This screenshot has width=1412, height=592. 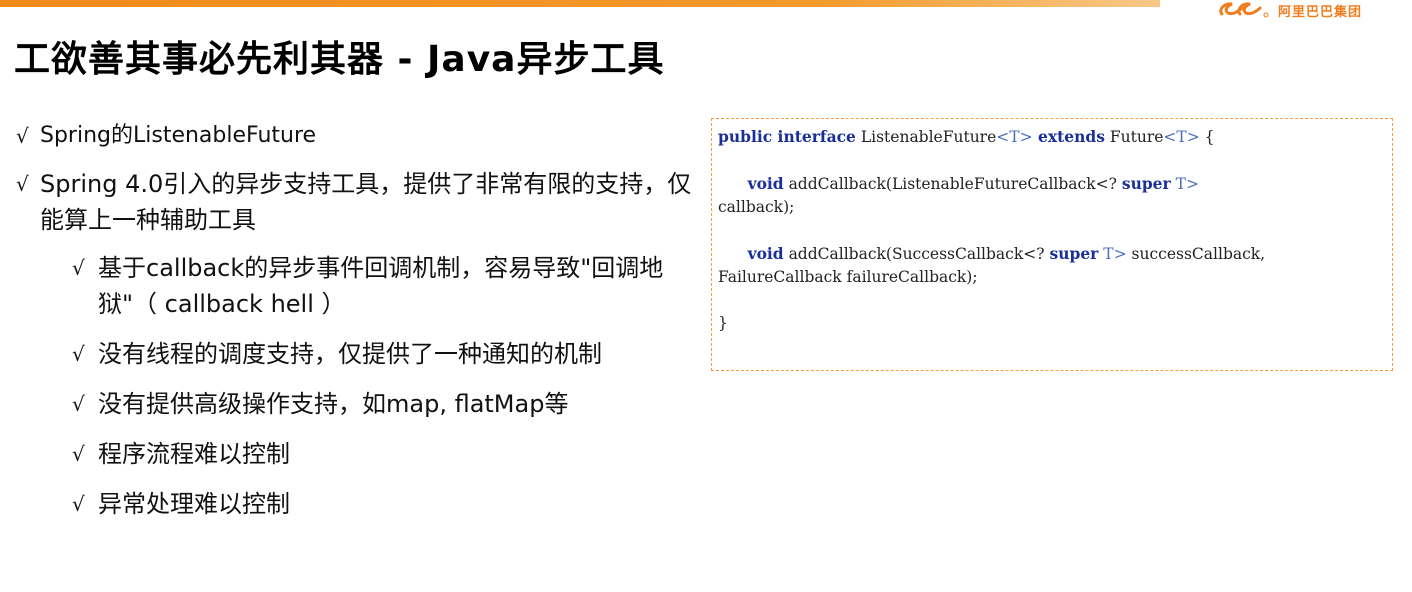 I want to click on sub-bullet-item: √ 没有线程的调度支持，仅提供了一种通知的机制, so click(x=384, y=354).